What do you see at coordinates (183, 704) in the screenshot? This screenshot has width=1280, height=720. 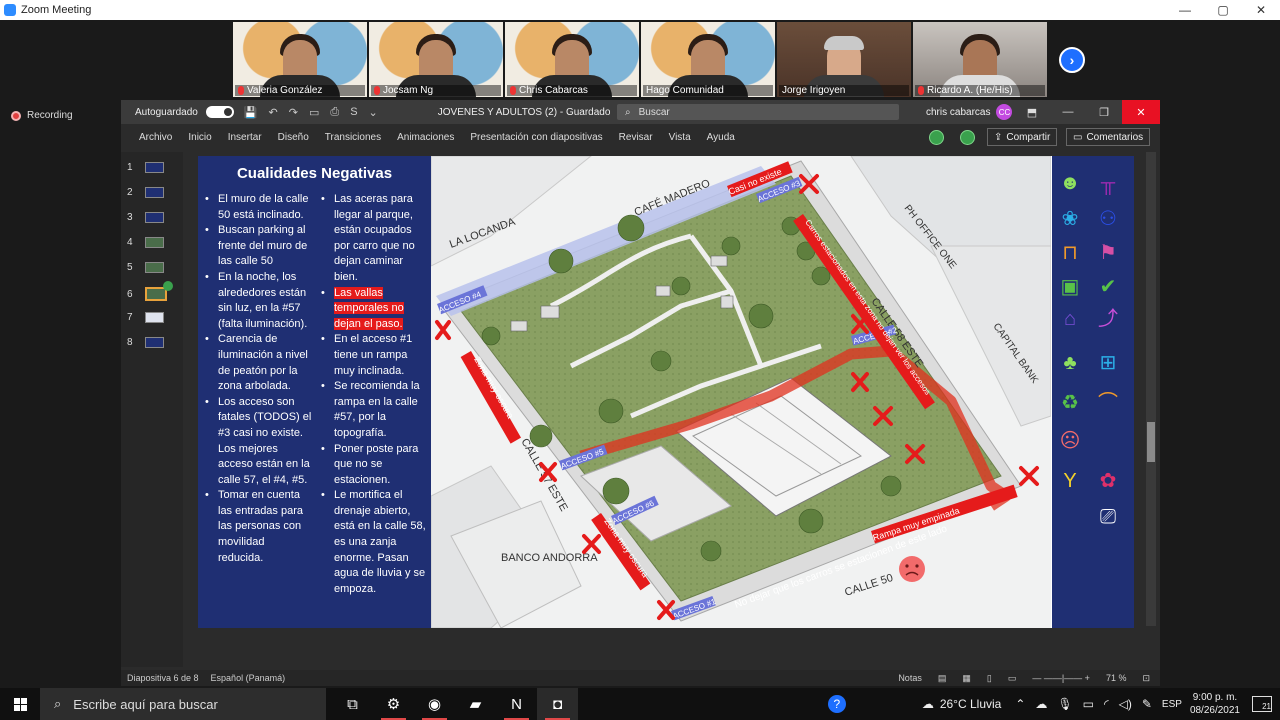 I see `taskbar-search: ⌕ Escribe aquí para buscar` at bounding box center [183, 704].